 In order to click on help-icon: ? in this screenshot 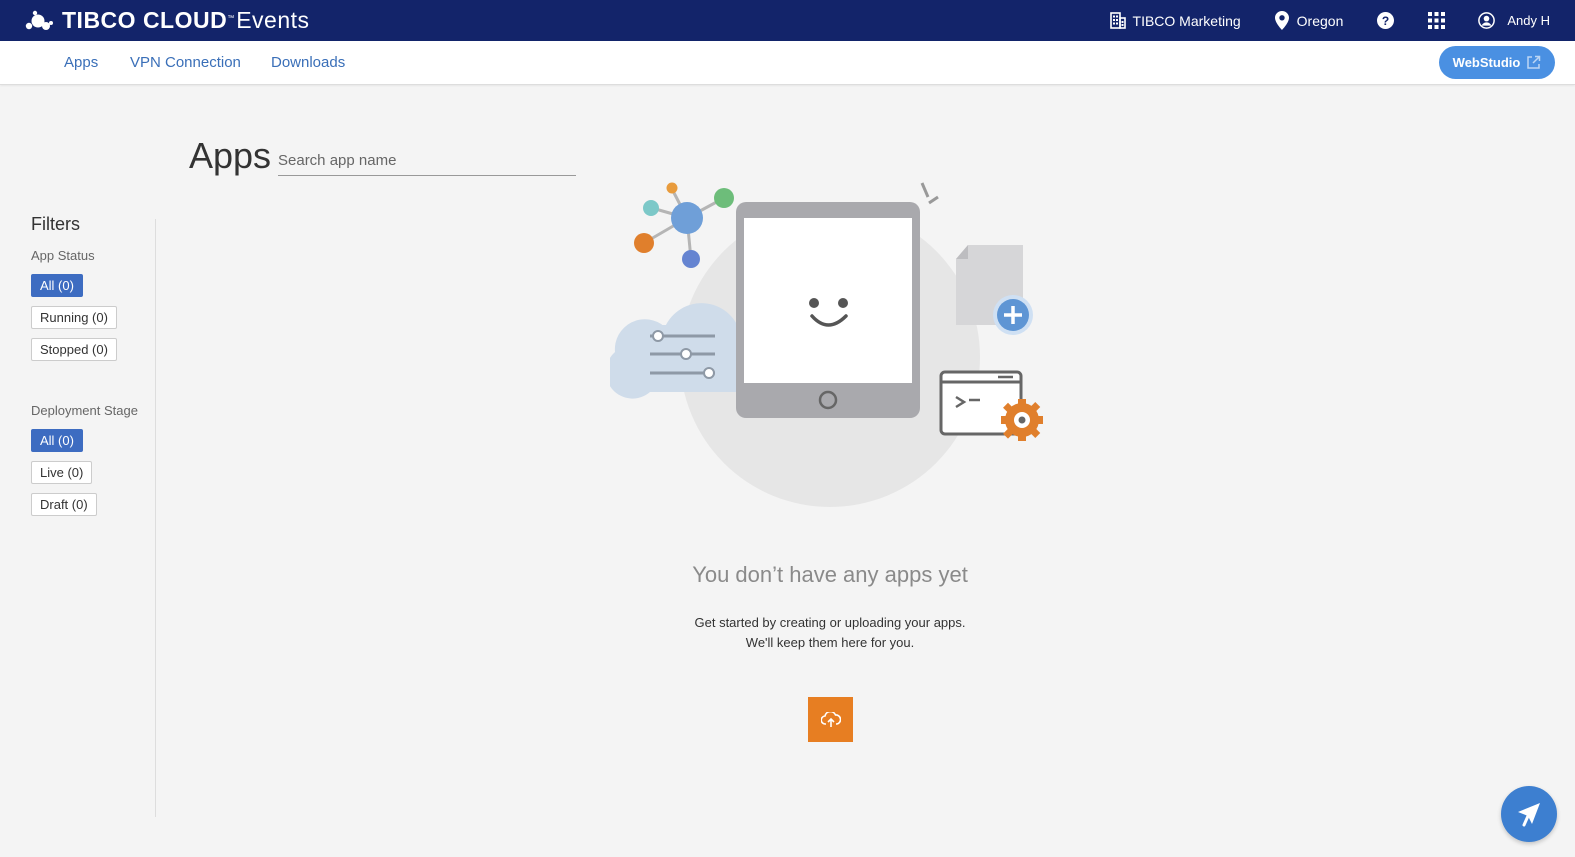, I will do `click(1386, 20)`.